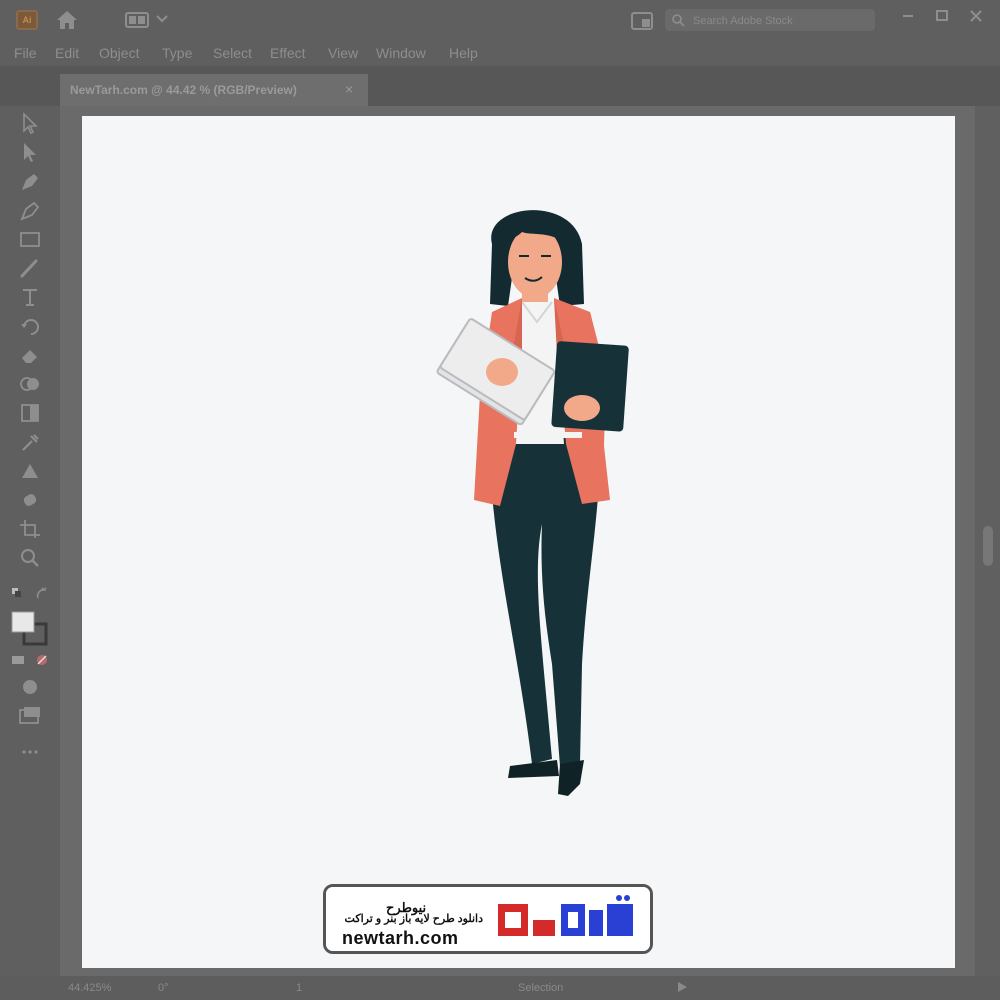 This screenshot has width=1000, height=1000. Describe the element at coordinates (67, 22) in the screenshot. I see `home-icon` at that location.